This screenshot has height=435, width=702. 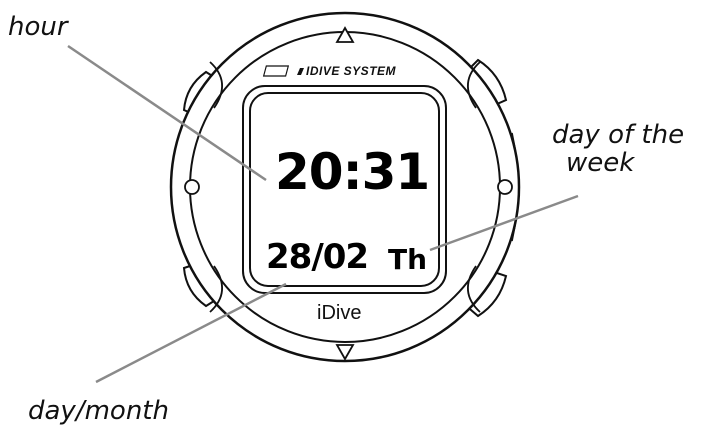 What do you see at coordinates (317, 257) in the screenshot?
I see `date-display: 28/02` at bounding box center [317, 257].